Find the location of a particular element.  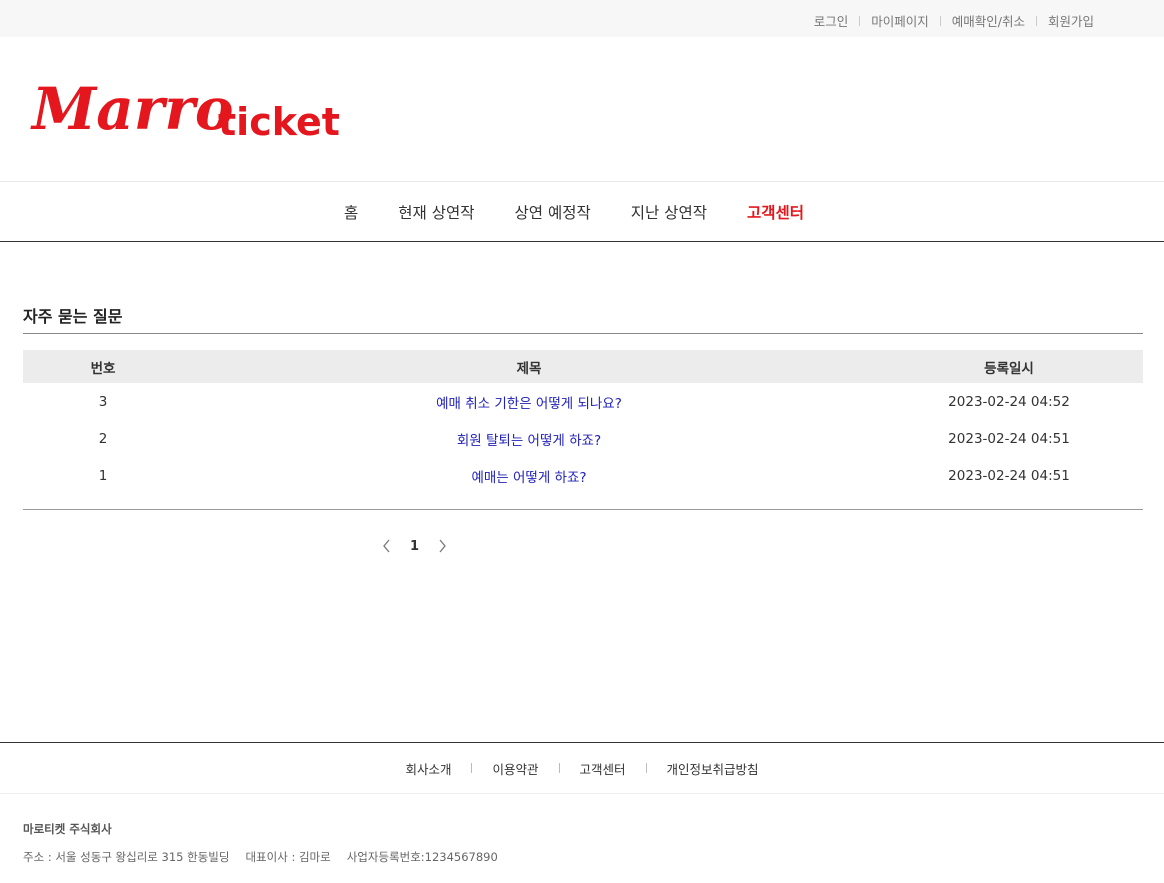

nav-upcoming-shows: 상연 예정작 is located at coordinates (553, 212).